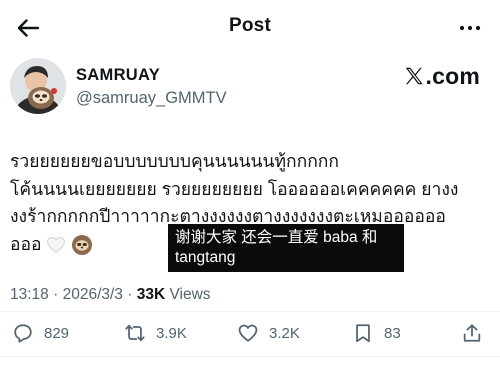 This screenshot has width=500, height=375. What do you see at coordinates (26, 243) in the screenshot?
I see `post-line: อออ` at bounding box center [26, 243].